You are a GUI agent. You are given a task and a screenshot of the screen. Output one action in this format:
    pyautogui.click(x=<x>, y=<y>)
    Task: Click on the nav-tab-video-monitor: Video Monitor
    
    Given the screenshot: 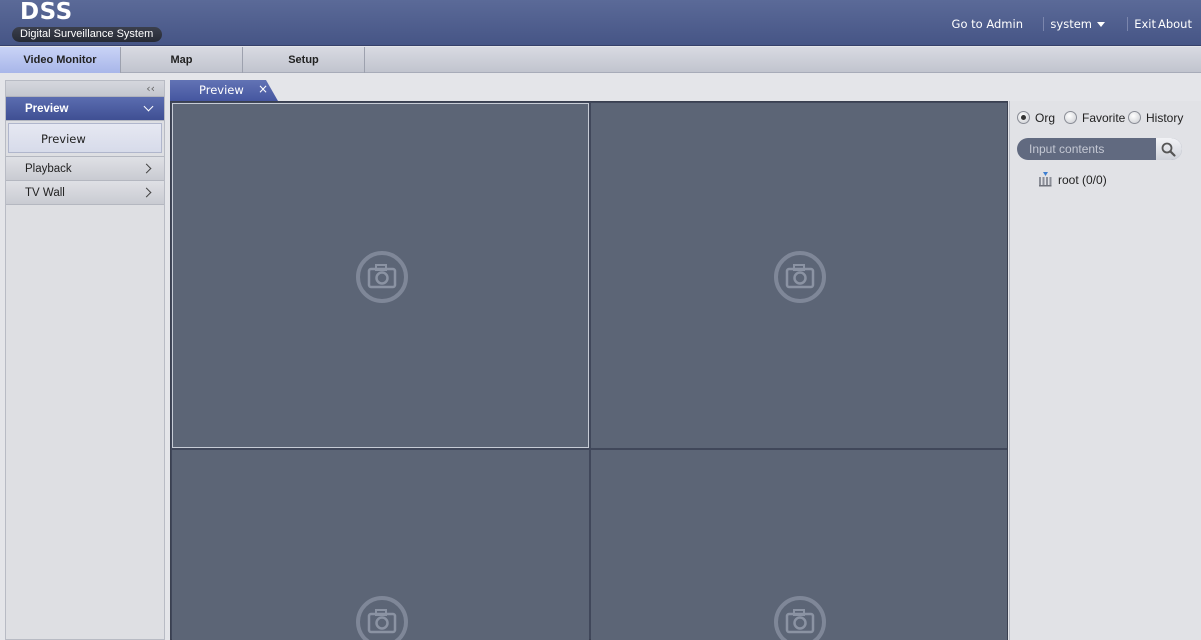 What is the action you would take?
    pyautogui.click(x=60, y=60)
    